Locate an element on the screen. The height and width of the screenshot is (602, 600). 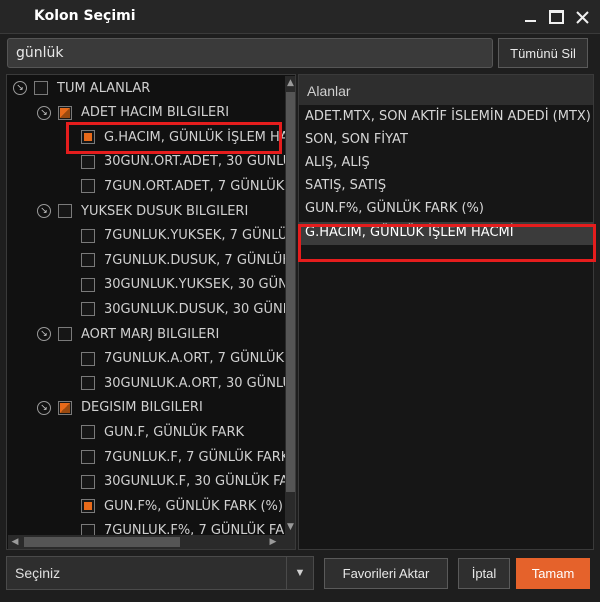
field-item: SATIŞ, SATIŞ is located at coordinates (446, 186).